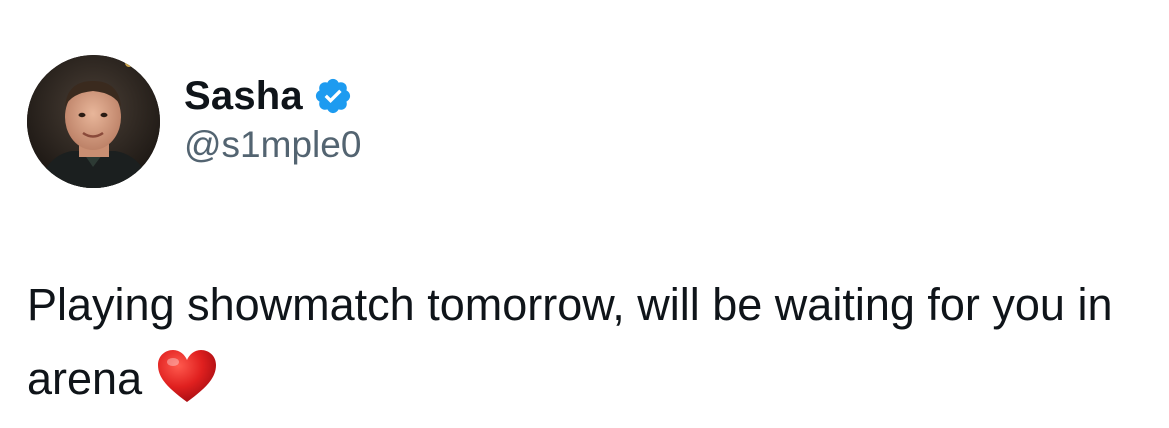 Image resolution: width=1169 pixels, height=428 pixels. Describe the element at coordinates (243, 96) in the screenshot. I see `display-name: Sasha` at that location.